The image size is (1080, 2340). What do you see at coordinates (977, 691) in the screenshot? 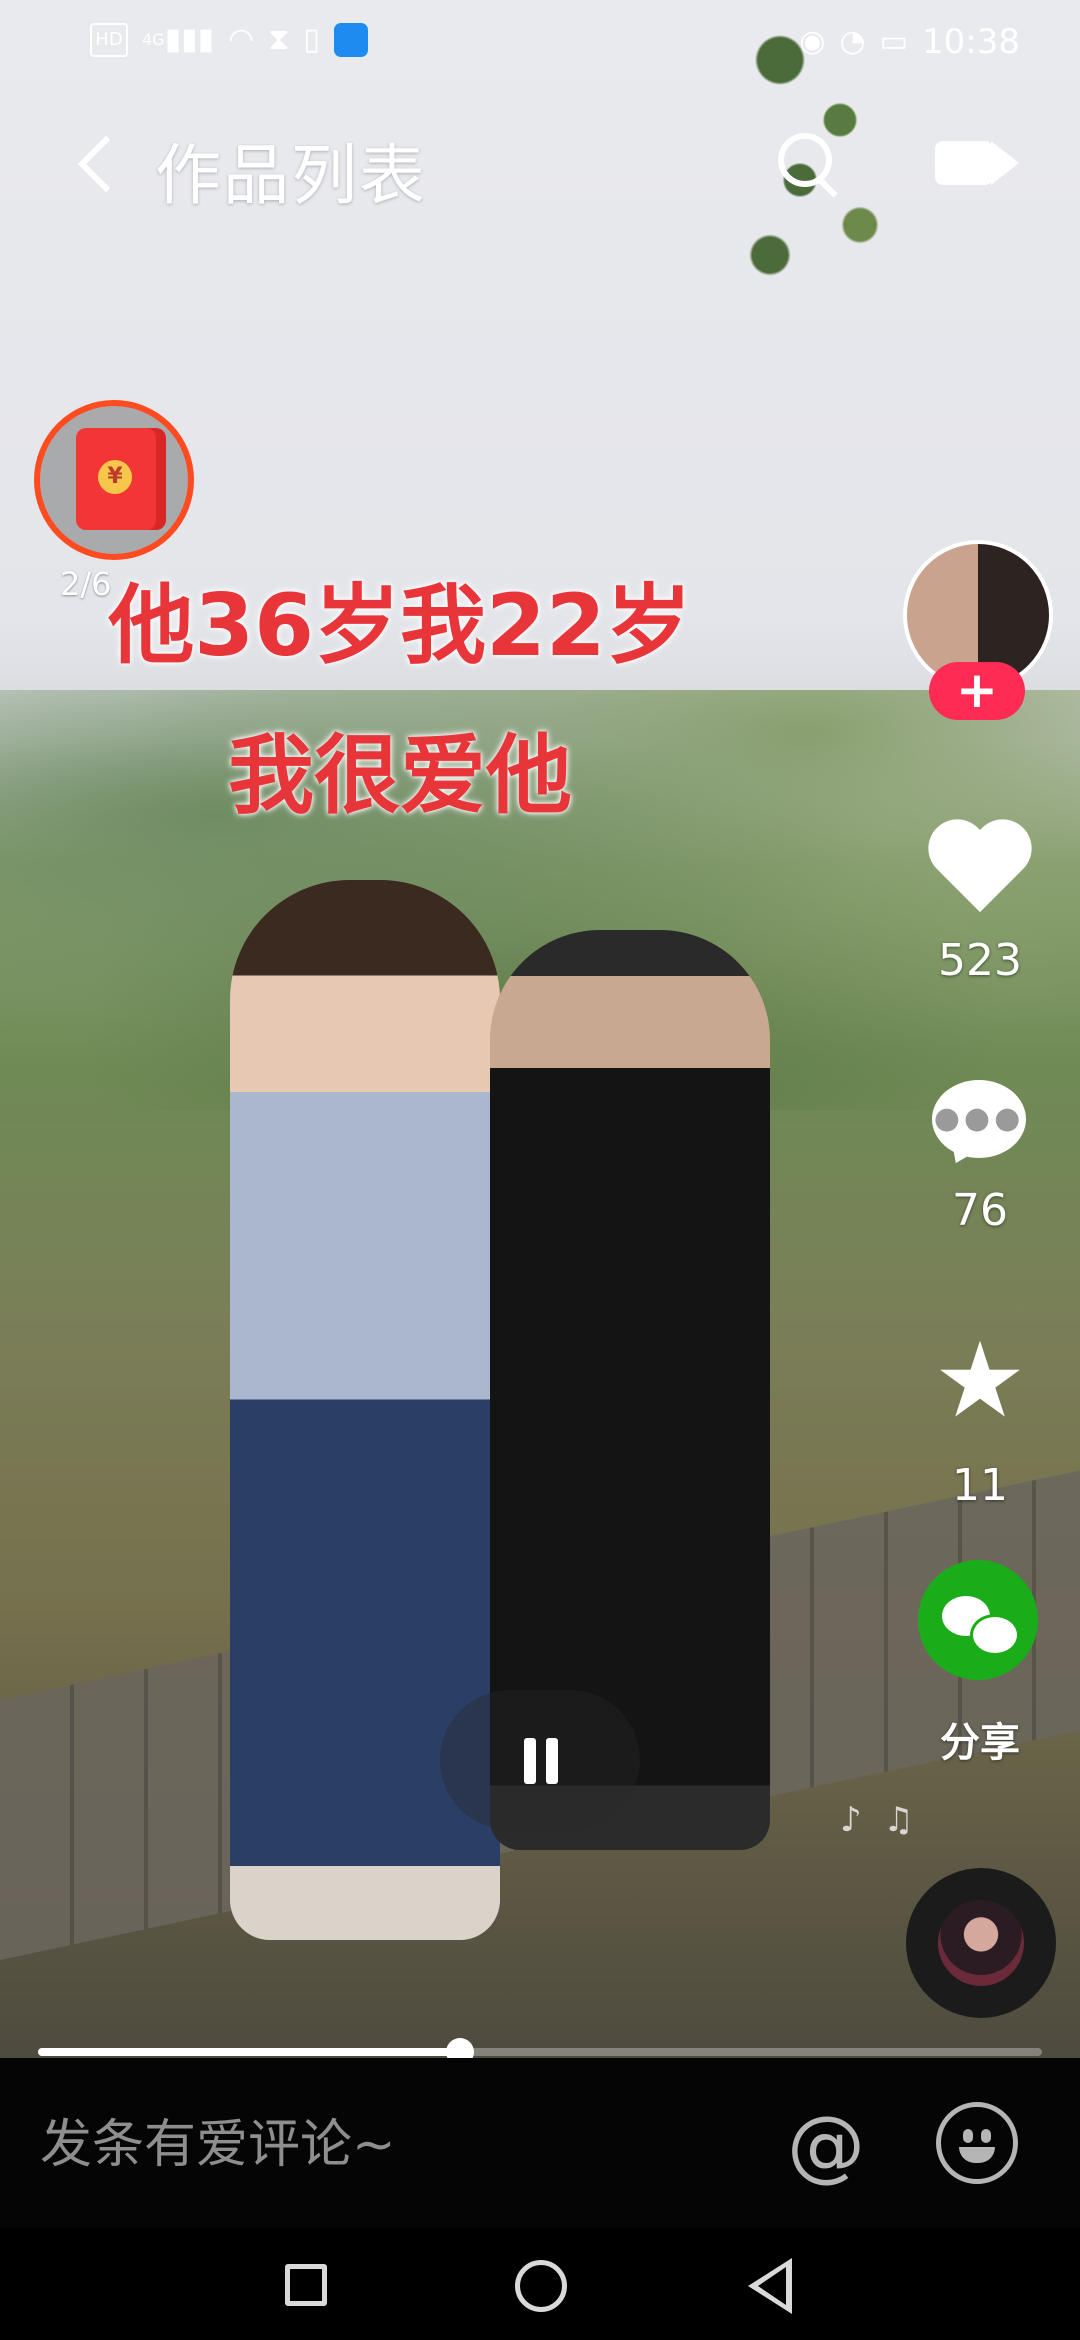
I see `follow-button: +` at bounding box center [977, 691].